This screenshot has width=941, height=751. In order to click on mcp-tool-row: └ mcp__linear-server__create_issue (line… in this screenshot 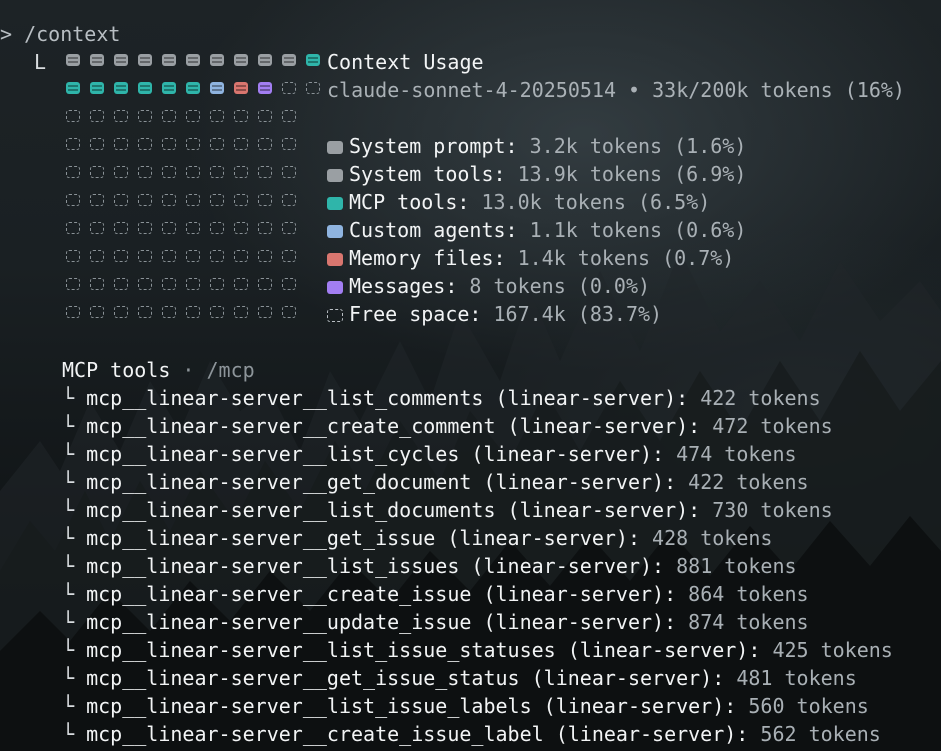, I will do `click(435, 594)`.